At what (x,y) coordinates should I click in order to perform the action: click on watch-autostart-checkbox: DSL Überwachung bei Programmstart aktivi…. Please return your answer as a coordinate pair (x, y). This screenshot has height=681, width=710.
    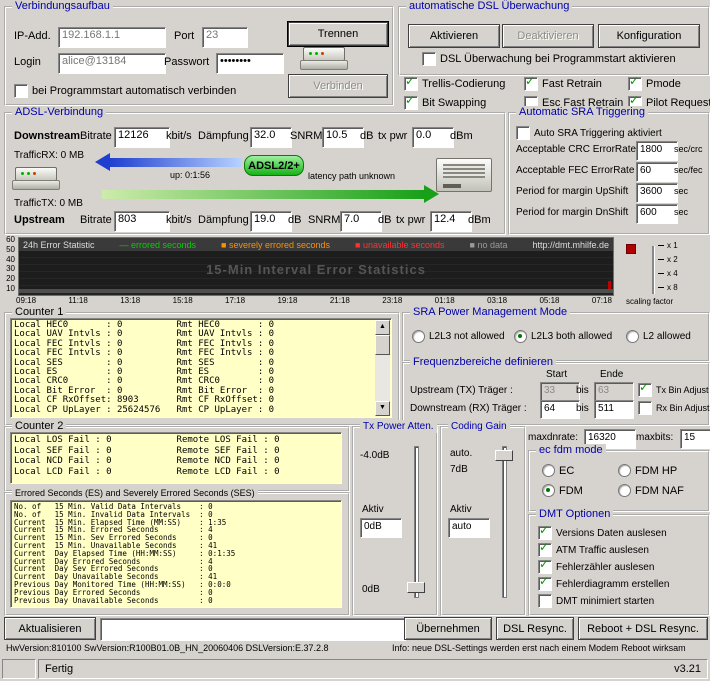
    Looking at the image, I should click on (549, 59).